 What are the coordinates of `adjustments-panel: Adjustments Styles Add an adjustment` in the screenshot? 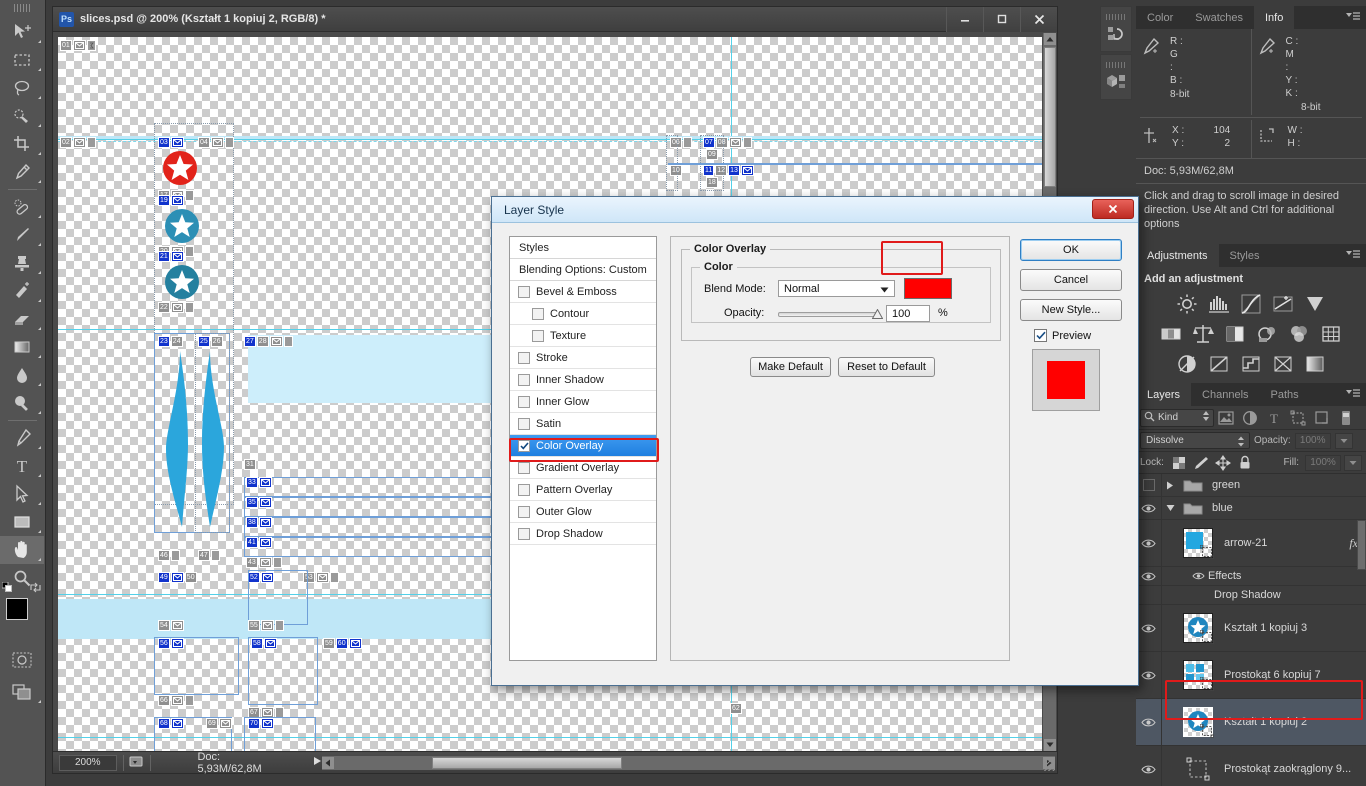 It's located at (1251, 311).